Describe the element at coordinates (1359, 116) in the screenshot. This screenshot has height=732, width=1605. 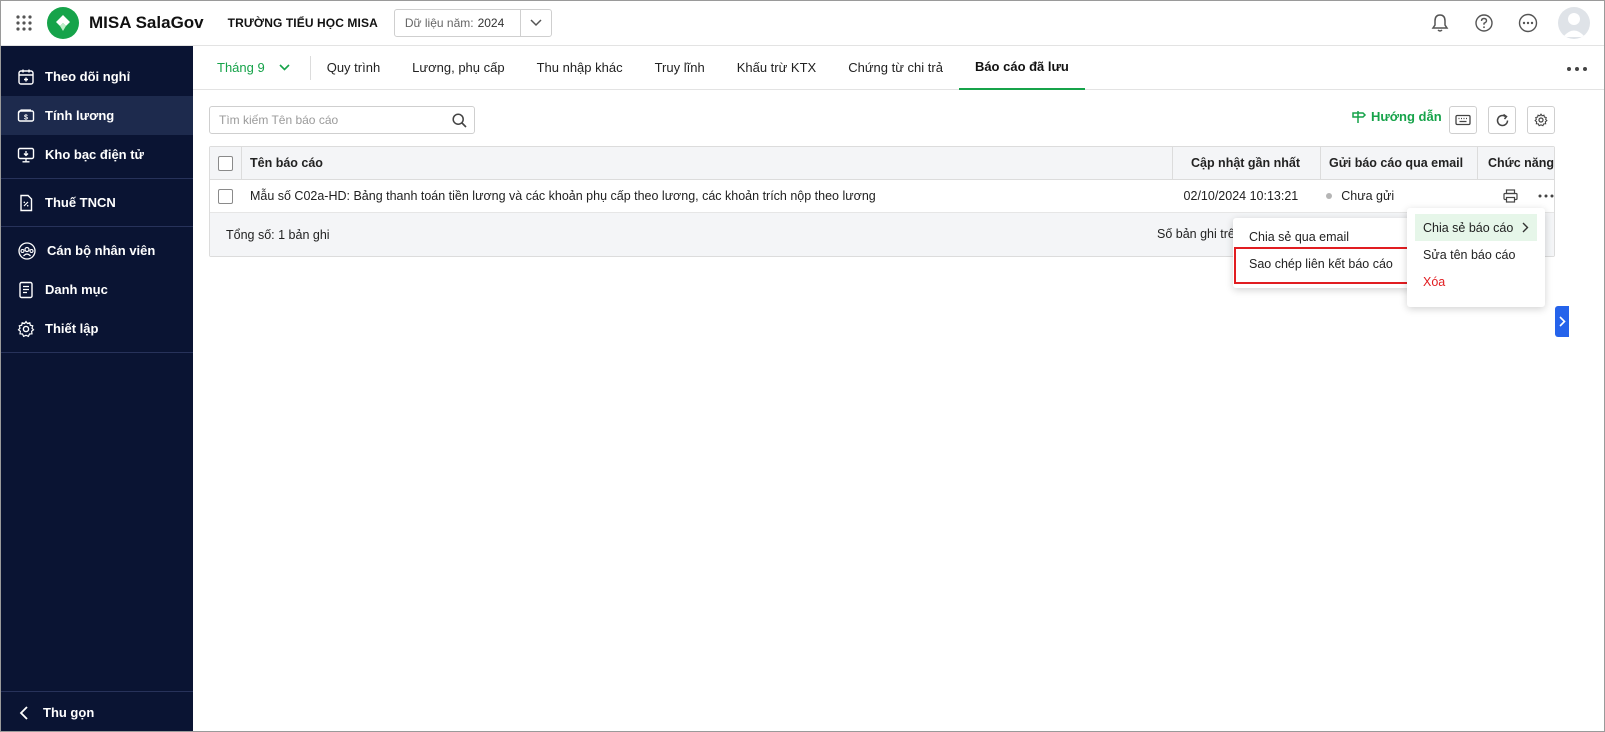
I see `signpost-icon` at that location.